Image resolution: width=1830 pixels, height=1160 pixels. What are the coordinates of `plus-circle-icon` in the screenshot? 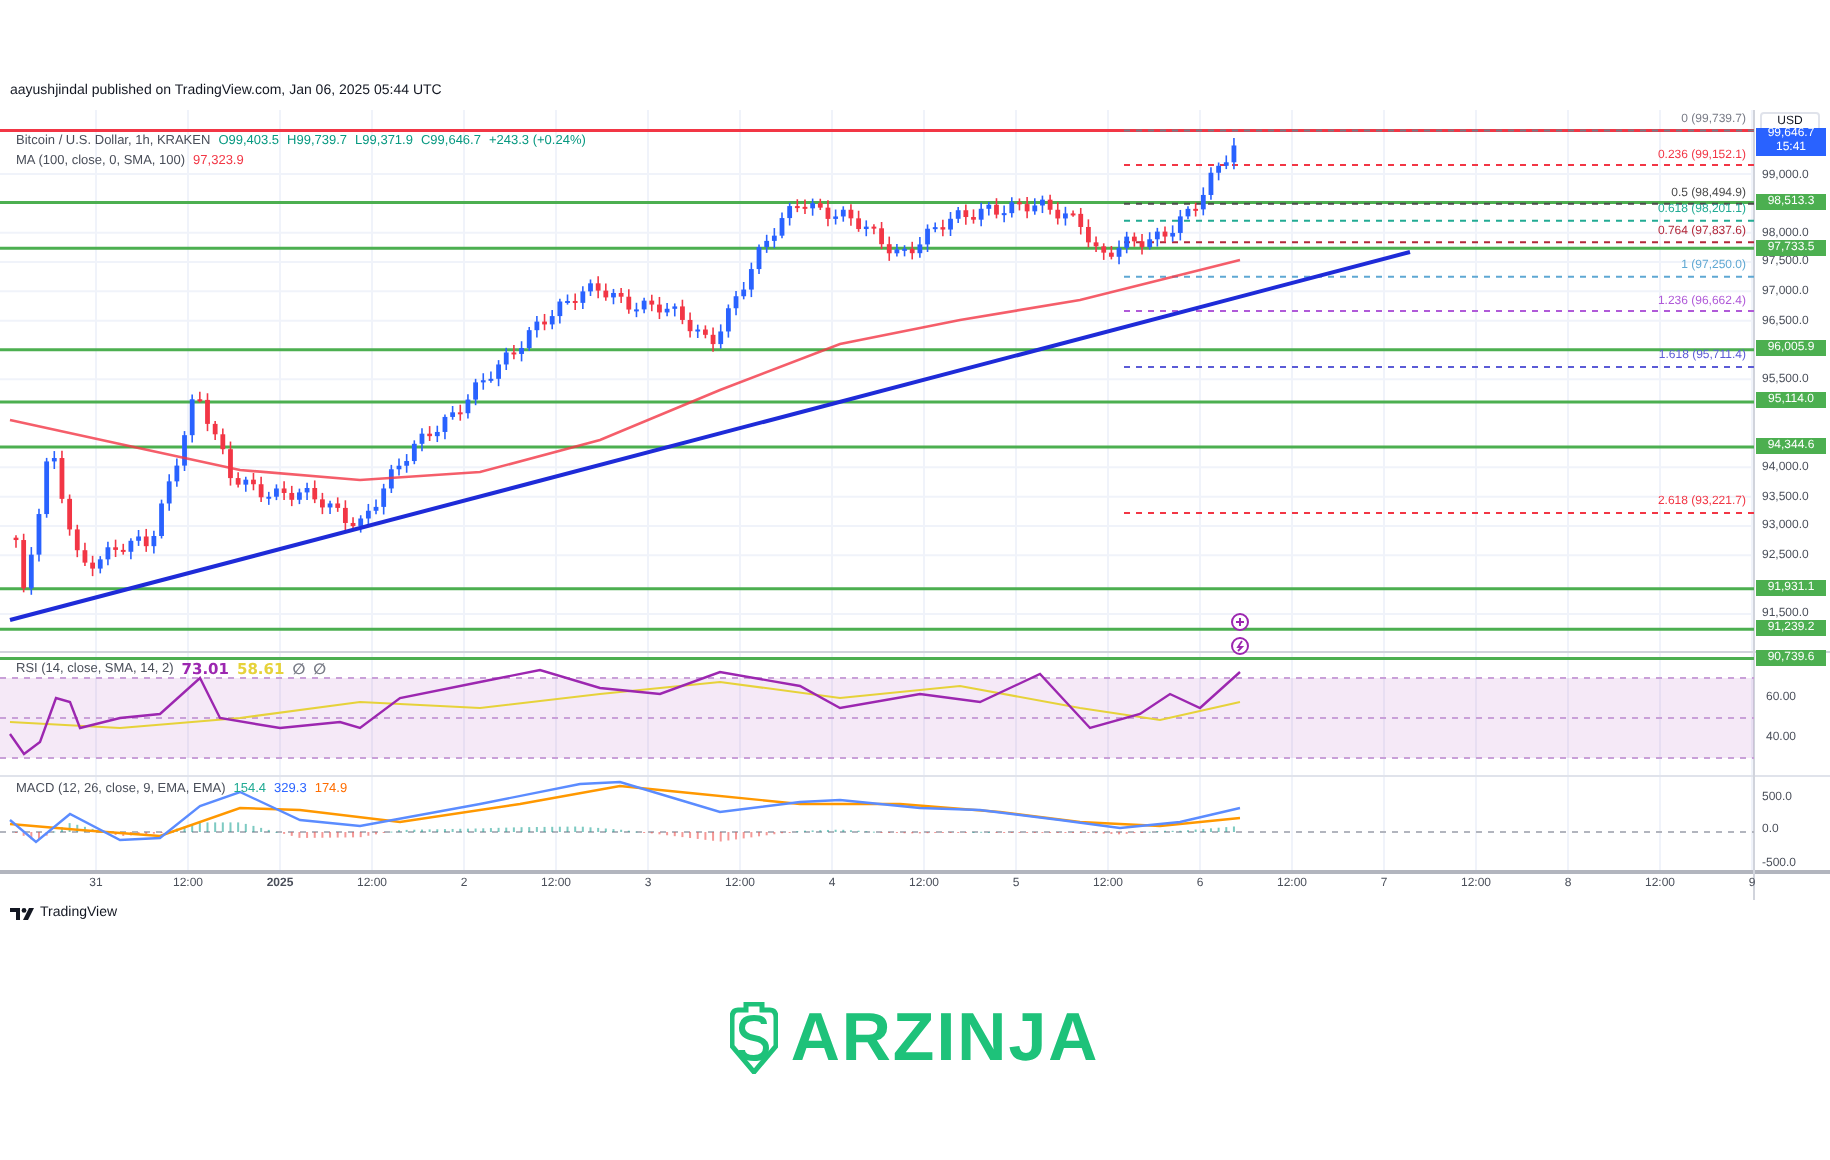 It's located at (1240, 622).